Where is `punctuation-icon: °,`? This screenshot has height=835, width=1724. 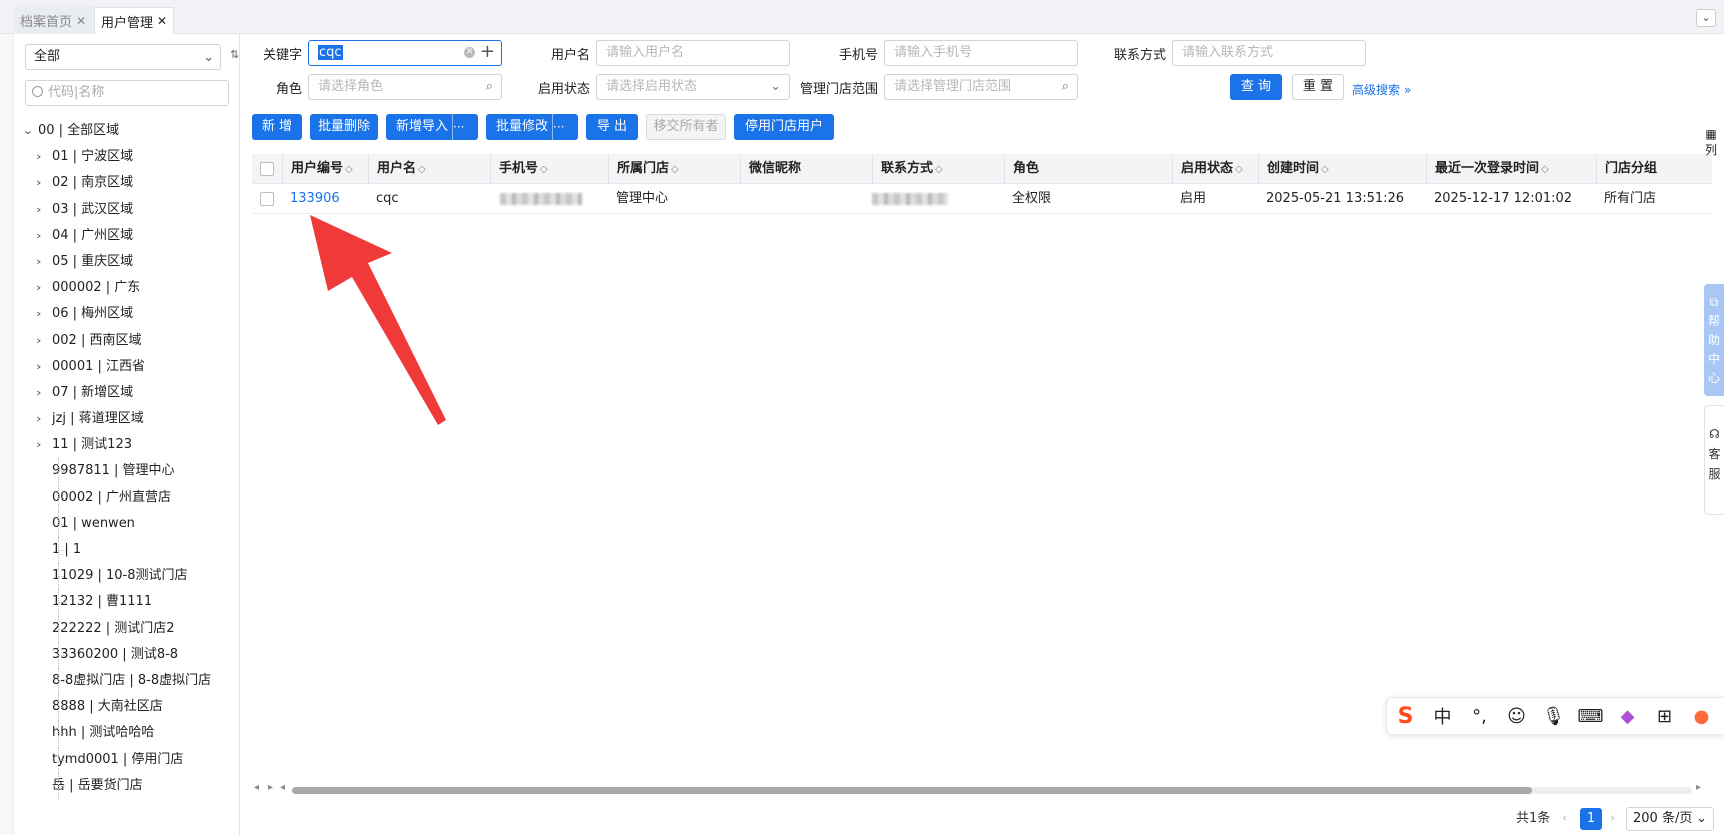 punctuation-icon: °, is located at coordinates (1479, 716).